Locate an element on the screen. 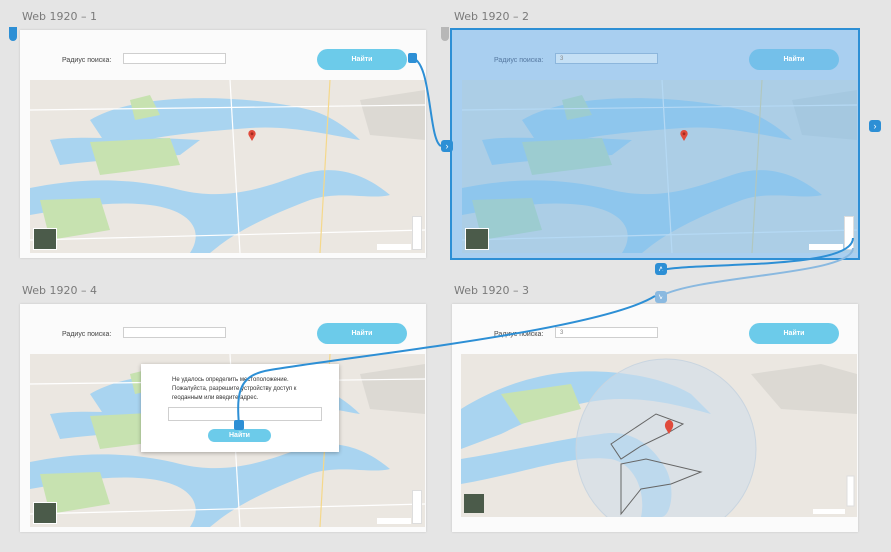 The height and width of the screenshot is (552, 891). selection-tint is located at coordinates (659, 166).